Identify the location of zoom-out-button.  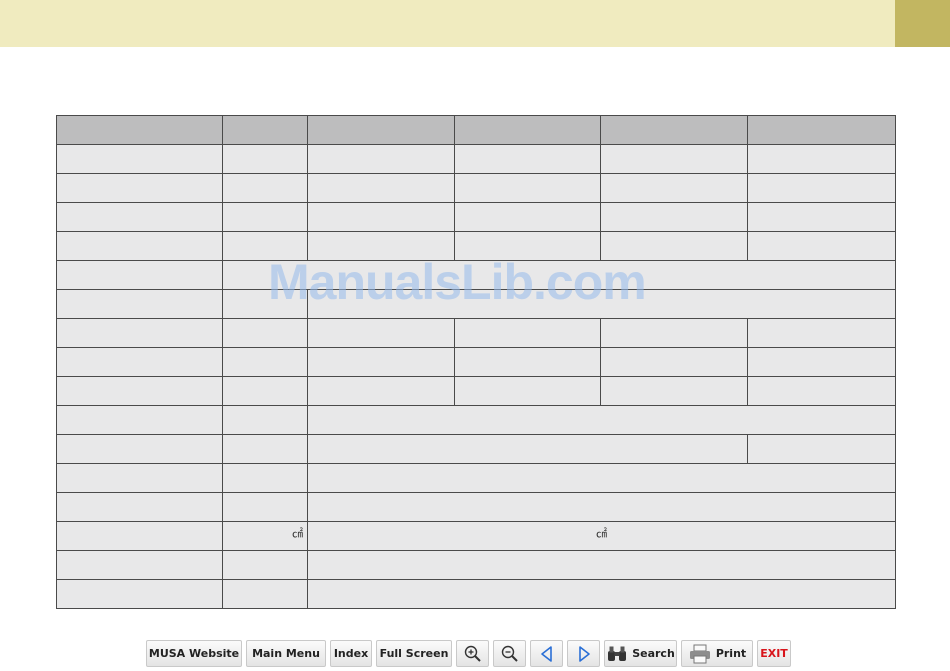
(509, 653).